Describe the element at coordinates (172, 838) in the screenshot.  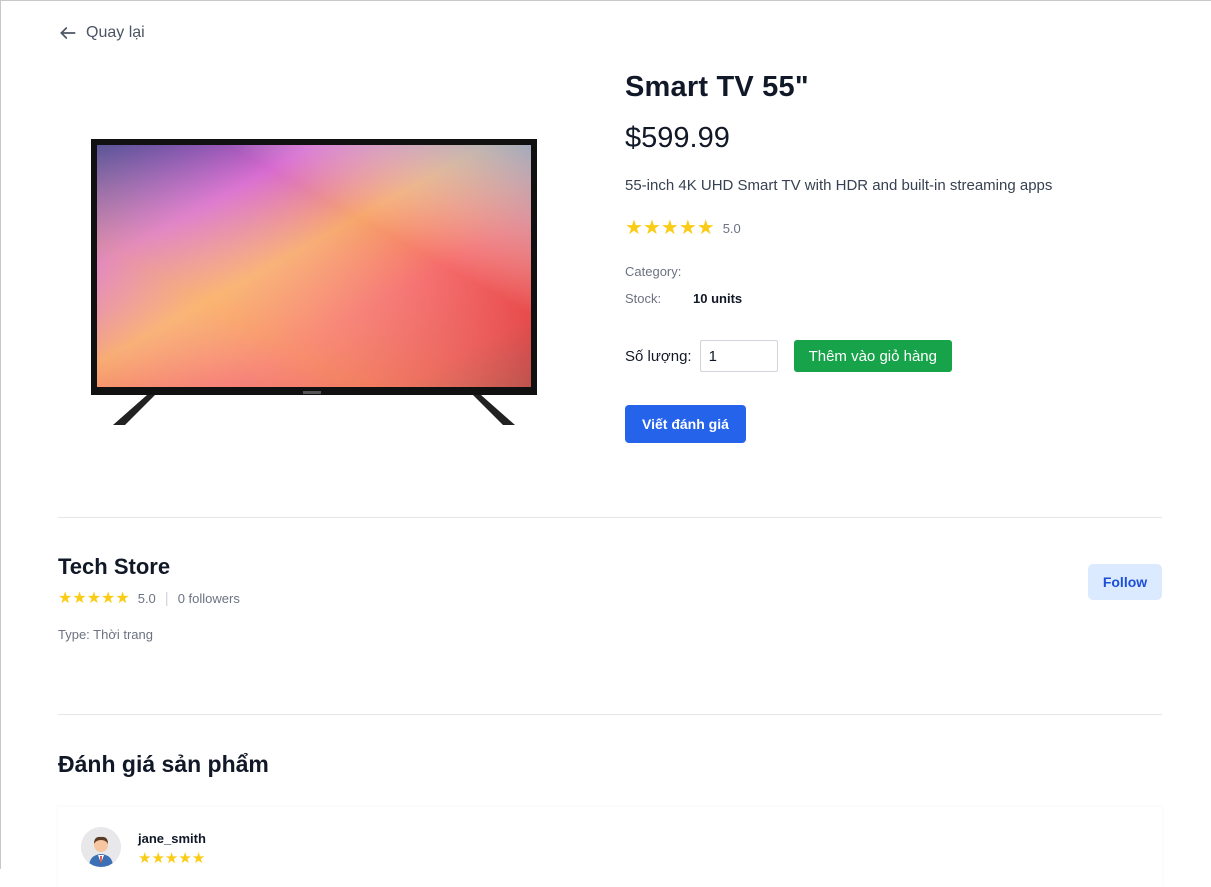
I see `reviewer-name: jane_smith` at that location.